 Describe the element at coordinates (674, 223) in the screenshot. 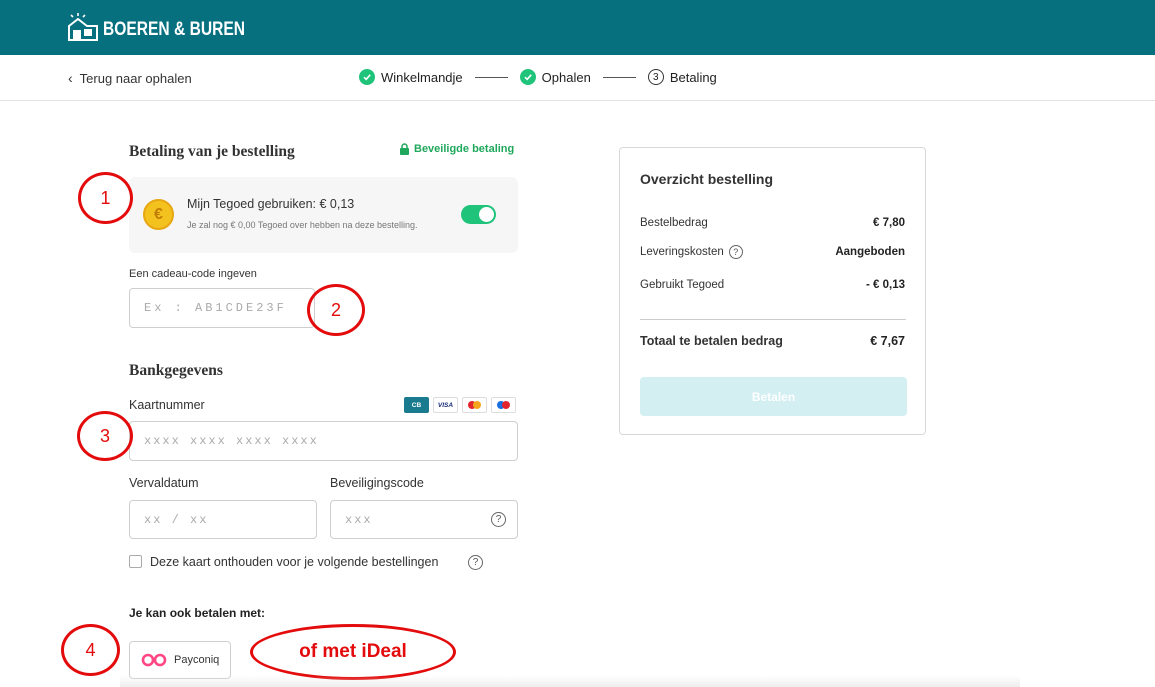

I see `summary-row-label: Bestelbedrag` at that location.